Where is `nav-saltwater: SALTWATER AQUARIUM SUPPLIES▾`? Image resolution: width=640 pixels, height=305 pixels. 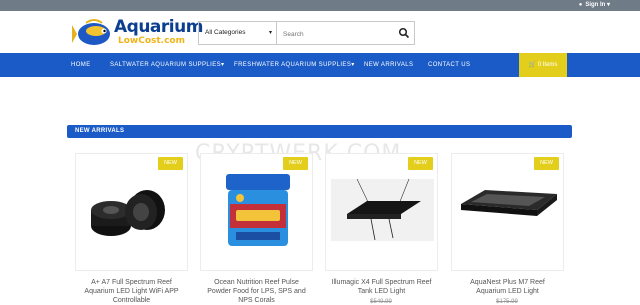 nav-saltwater: SALTWATER AQUARIUM SUPPLIES▾ is located at coordinates (167, 65).